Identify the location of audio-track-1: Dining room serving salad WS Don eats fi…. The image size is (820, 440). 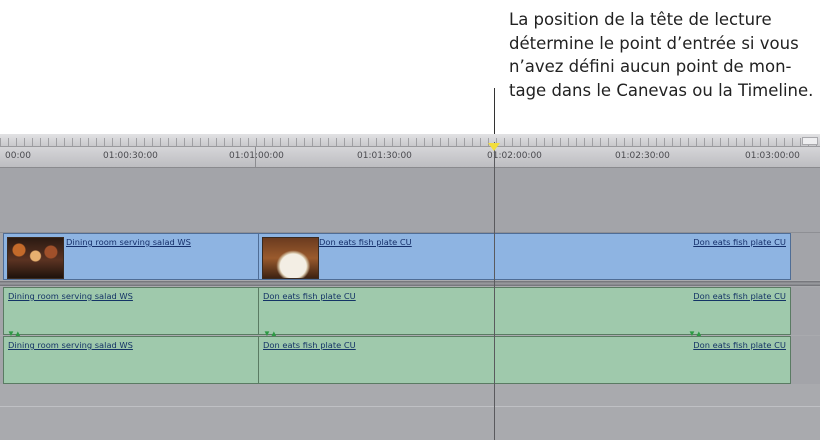
(410, 311).